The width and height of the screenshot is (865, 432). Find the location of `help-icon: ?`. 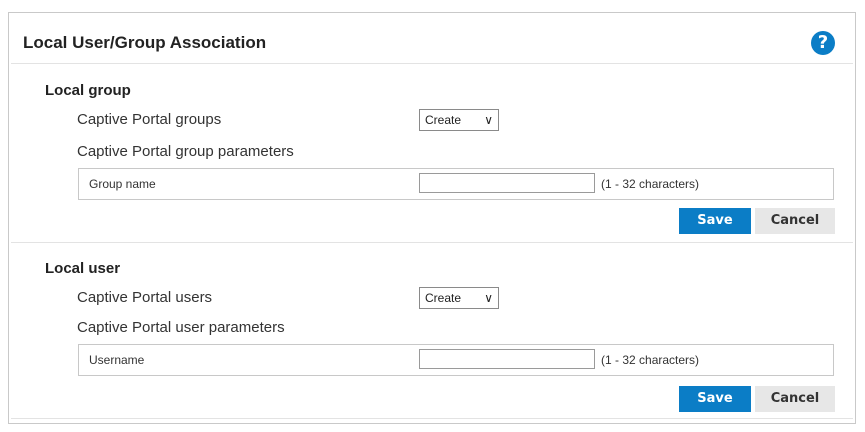

help-icon: ? is located at coordinates (823, 43).